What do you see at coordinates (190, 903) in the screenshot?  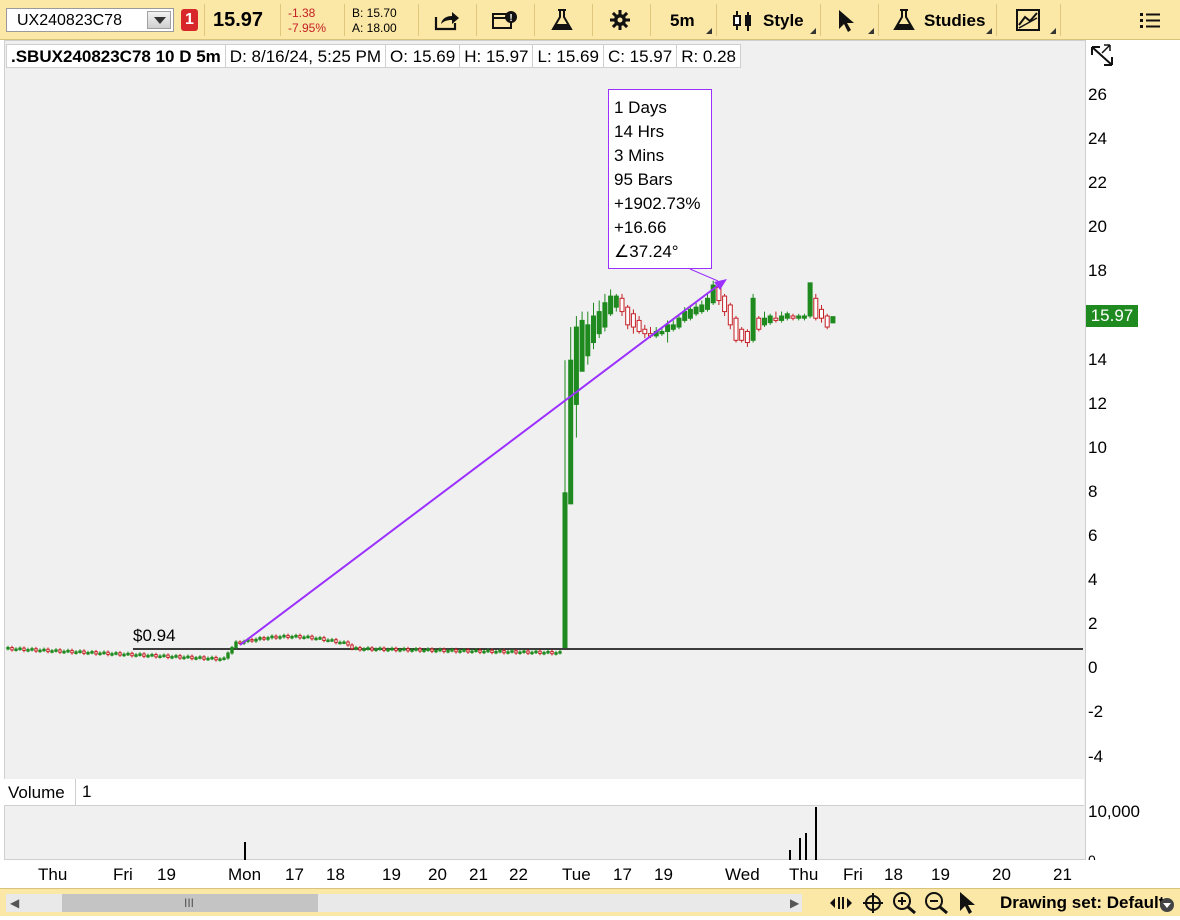 I see `scrollbar-thumb: III` at bounding box center [190, 903].